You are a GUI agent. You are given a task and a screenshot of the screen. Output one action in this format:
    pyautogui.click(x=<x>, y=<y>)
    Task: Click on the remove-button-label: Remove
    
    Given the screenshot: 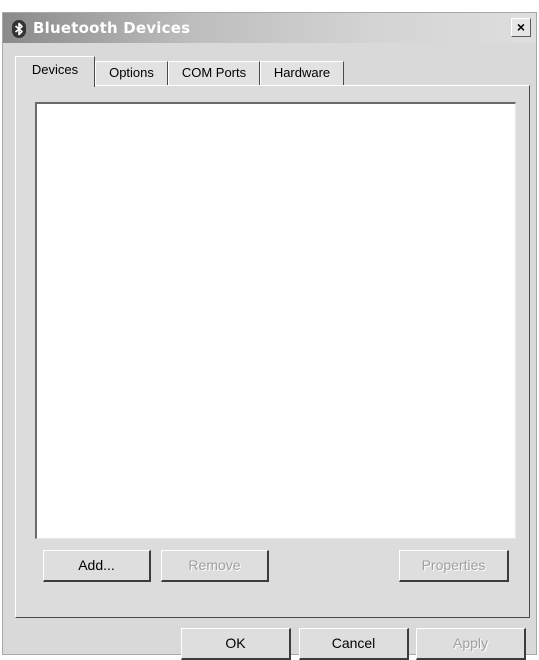 What is the action you would take?
    pyautogui.click(x=214, y=565)
    